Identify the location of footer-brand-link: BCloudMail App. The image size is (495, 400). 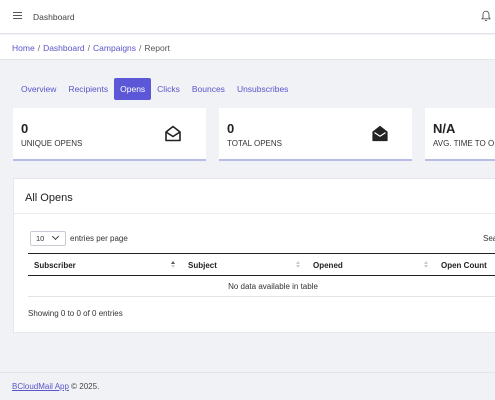
(40, 386).